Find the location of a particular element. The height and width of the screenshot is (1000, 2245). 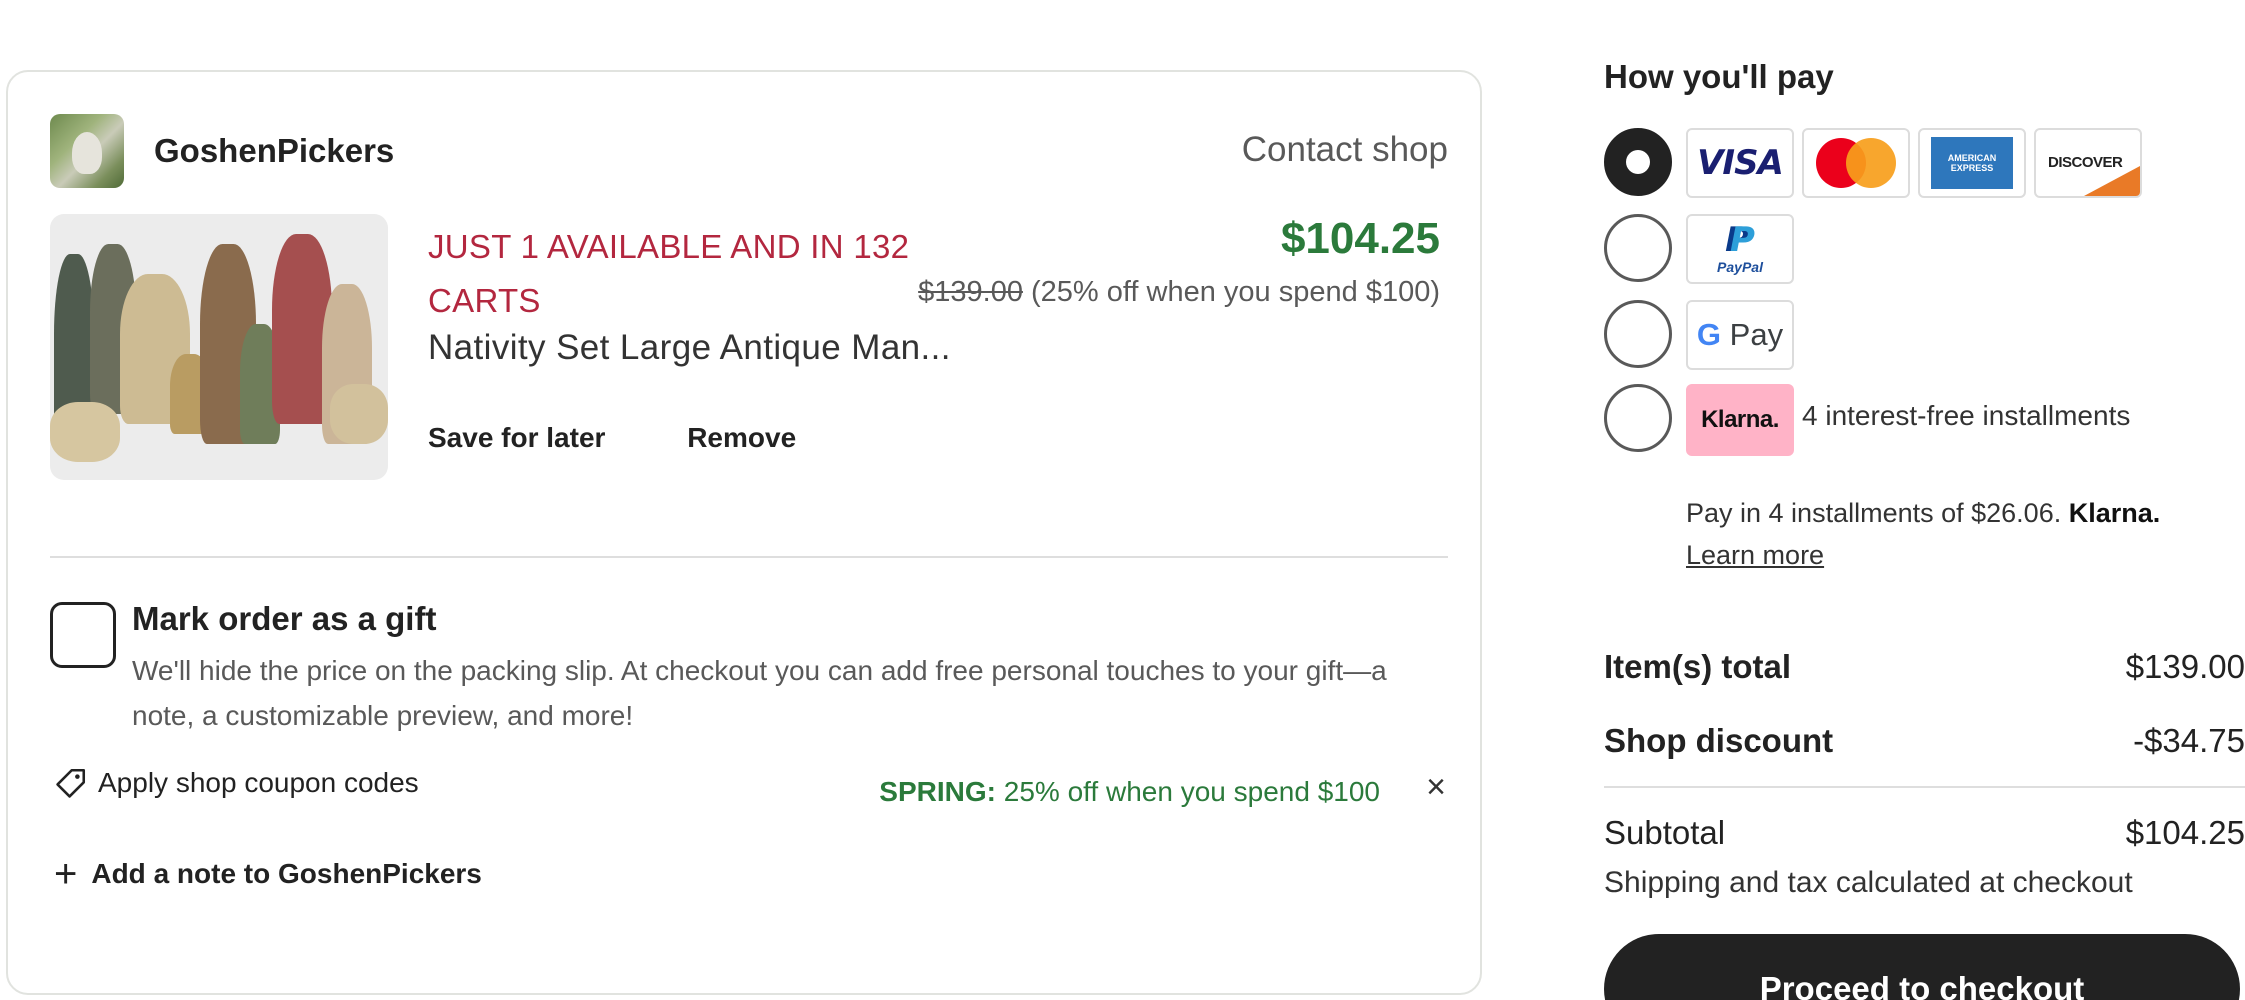

gpay-logo: G Pay is located at coordinates (1740, 334).